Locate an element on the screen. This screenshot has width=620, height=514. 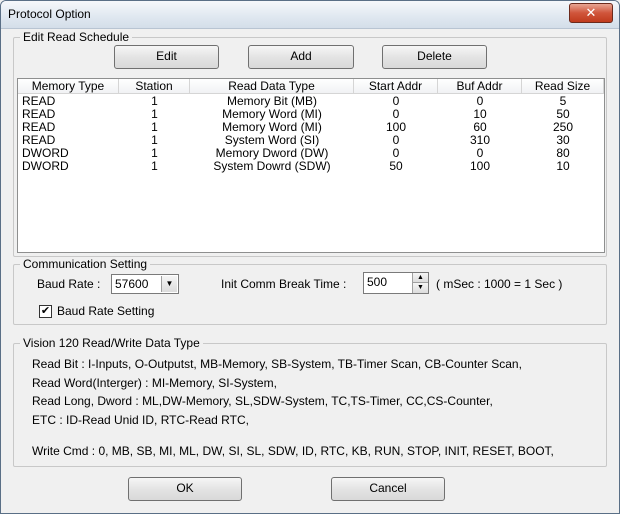
table-row: DWORD 1 System Dowrd (SDW) 50 100 10 is located at coordinates (311, 166).